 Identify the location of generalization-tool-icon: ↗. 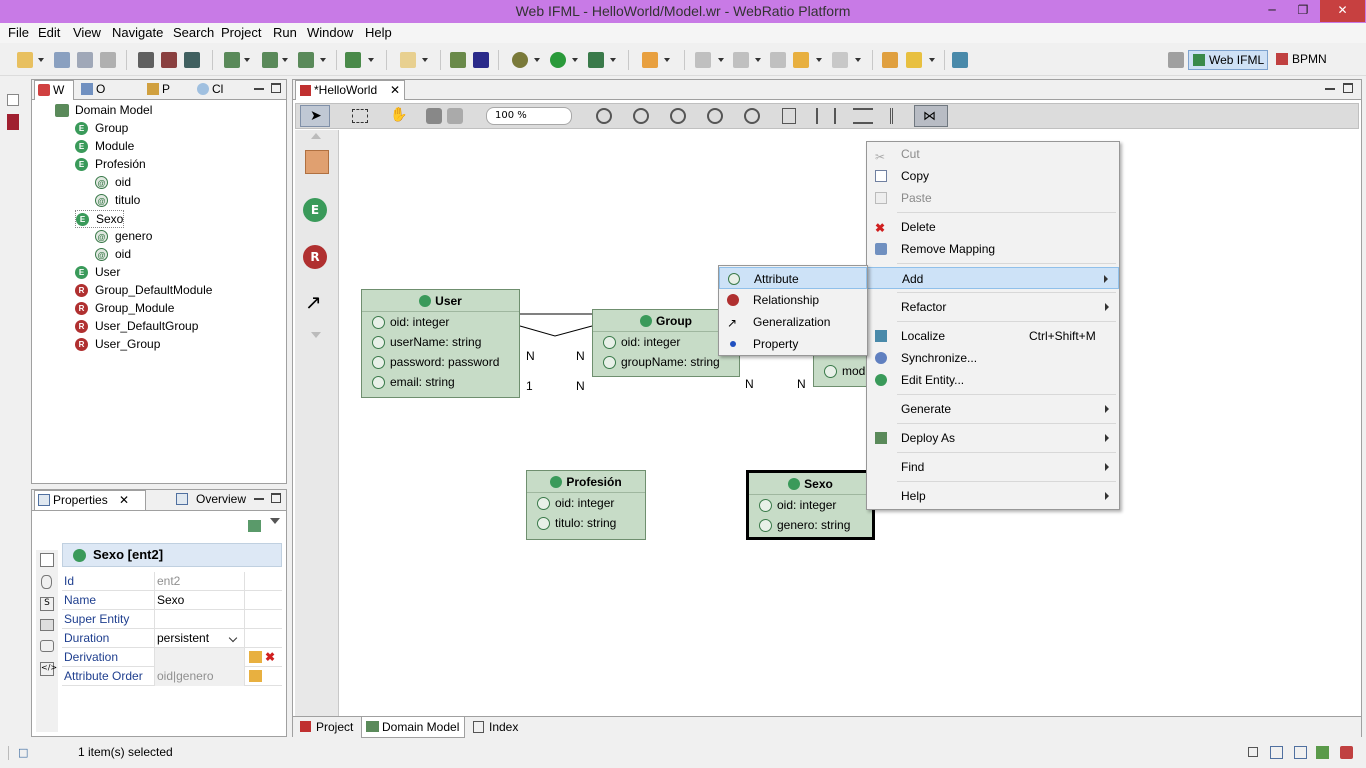
(313, 302).